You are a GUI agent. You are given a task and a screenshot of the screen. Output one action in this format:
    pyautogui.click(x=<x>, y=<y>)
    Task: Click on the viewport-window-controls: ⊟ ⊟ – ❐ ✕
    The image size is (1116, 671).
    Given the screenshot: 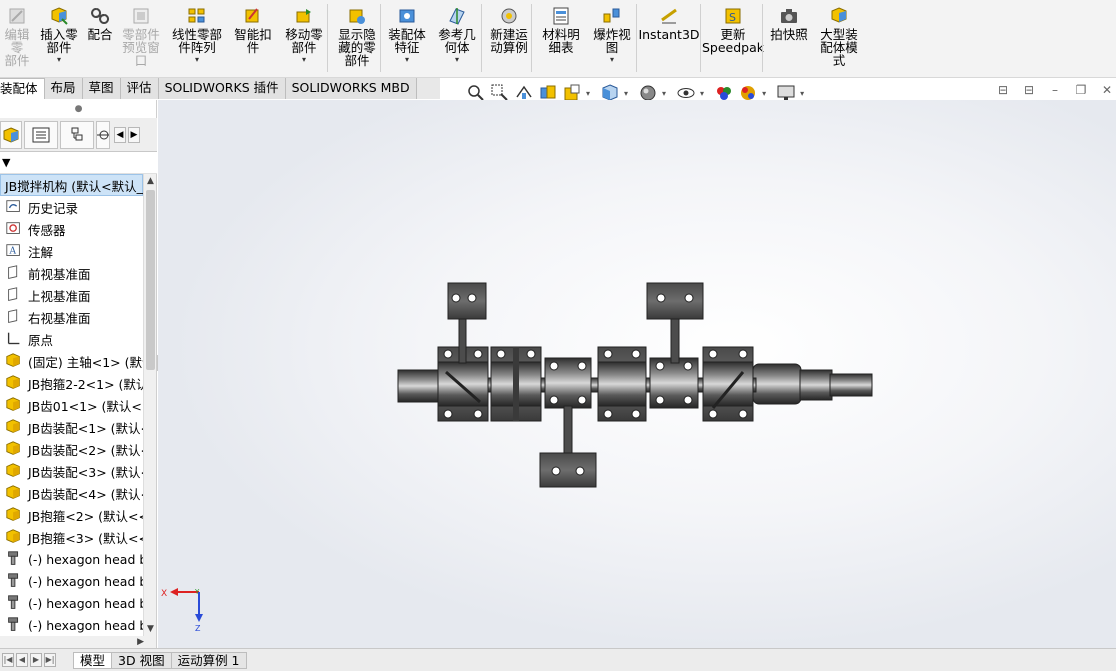 What is the action you would take?
    pyautogui.click(x=1055, y=90)
    